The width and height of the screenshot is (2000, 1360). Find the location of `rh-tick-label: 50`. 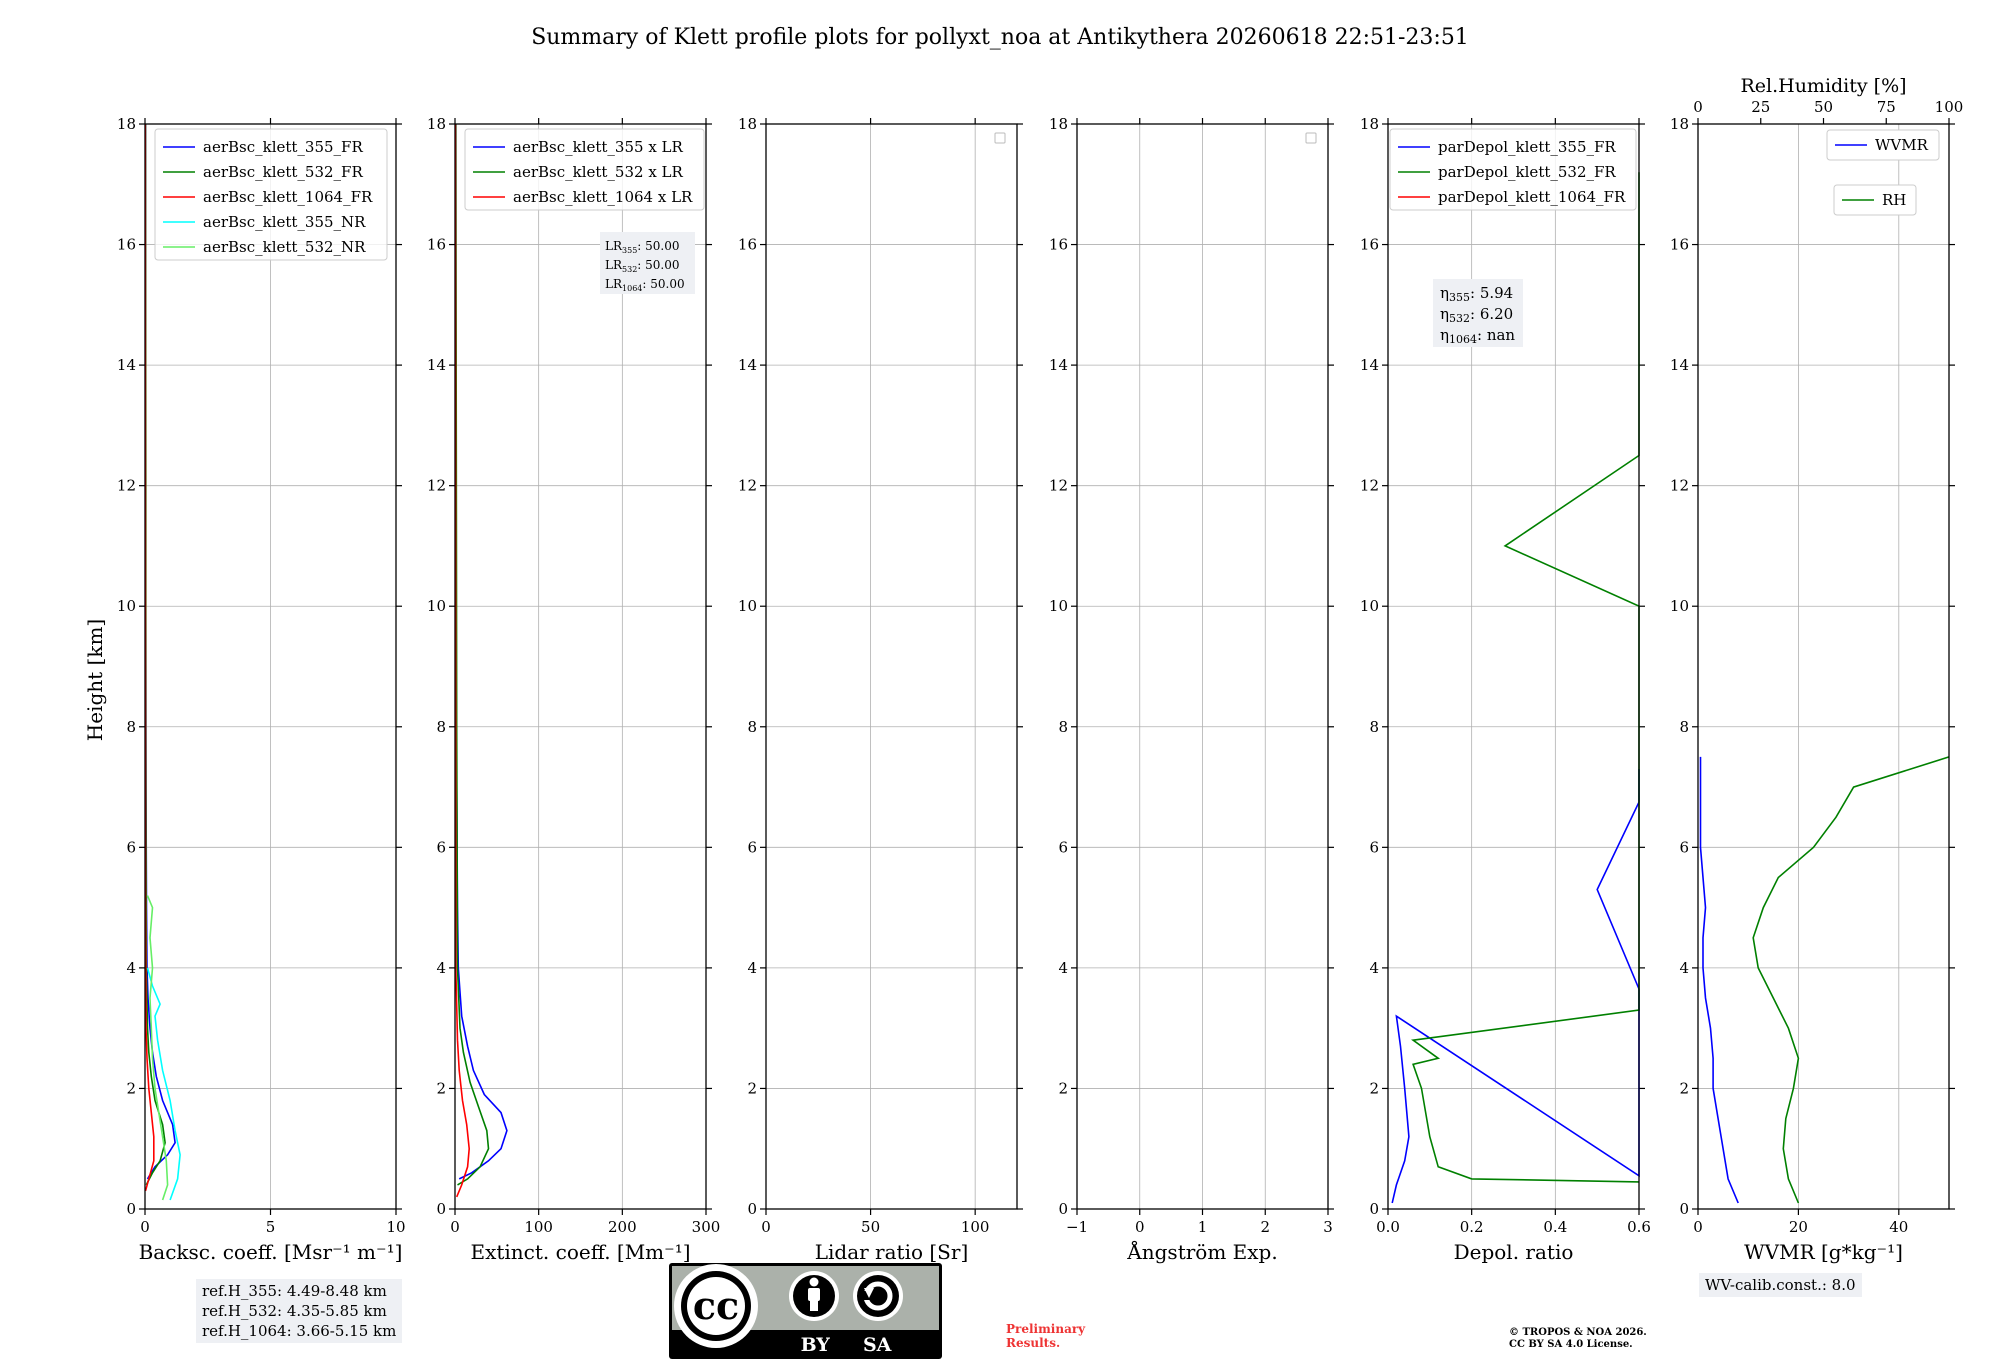

rh-tick-label: 50 is located at coordinates (1823, 107).